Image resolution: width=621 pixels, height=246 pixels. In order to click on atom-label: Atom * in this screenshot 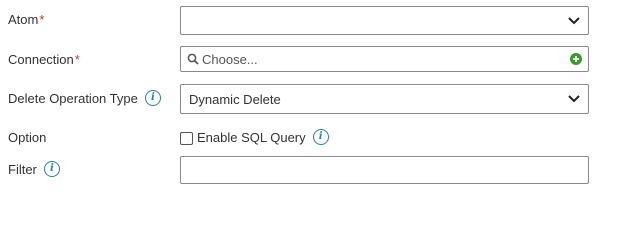, I will do `click(26, 19)`.